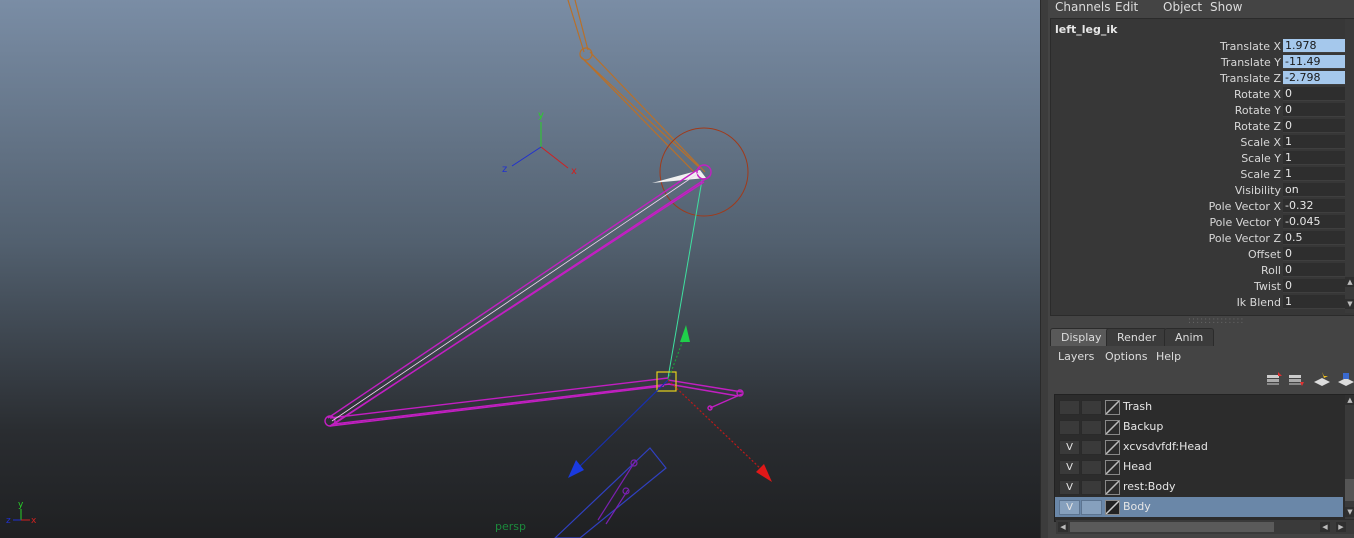 The width and height of the screenshot is (1354, 538). What do you see at coordinates (1346, 379) in the screenshot?
I see `new-layer-selected-icon` at bounding box center [1346, 379].